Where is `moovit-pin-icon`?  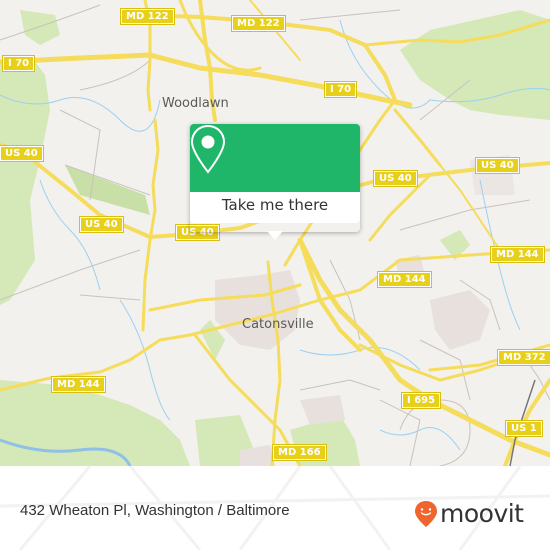 moovit-pin-icon is located at coordinates (426, 514).